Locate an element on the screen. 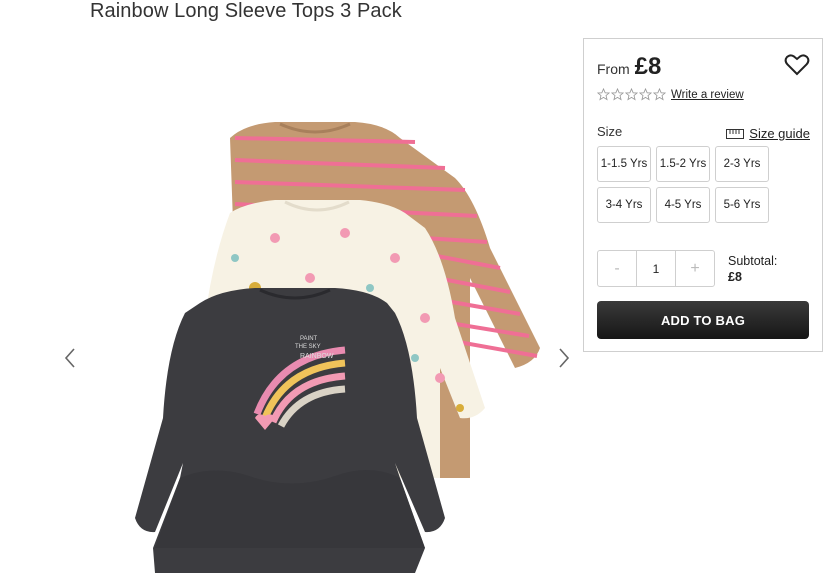  product-title: Rainbow Long Sleeve Tops 3 Pack is located at coordinates (246, 11).